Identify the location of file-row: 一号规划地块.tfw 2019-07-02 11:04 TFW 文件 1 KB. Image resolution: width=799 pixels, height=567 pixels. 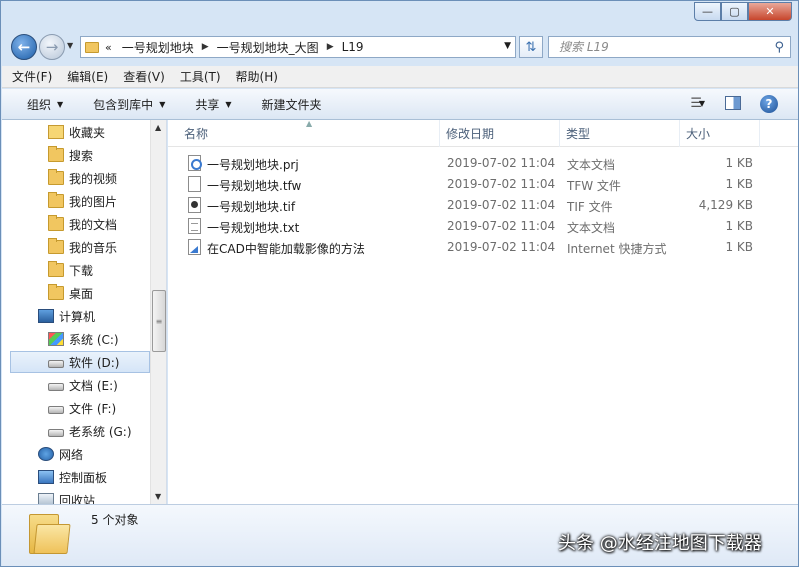
(483, 184).